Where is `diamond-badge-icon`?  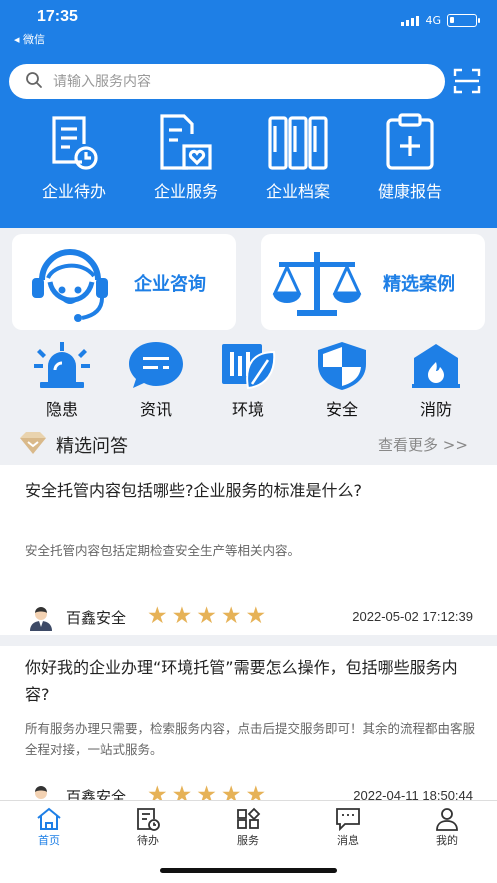
diamond-badge-icon is located at coordinates (33, 445).